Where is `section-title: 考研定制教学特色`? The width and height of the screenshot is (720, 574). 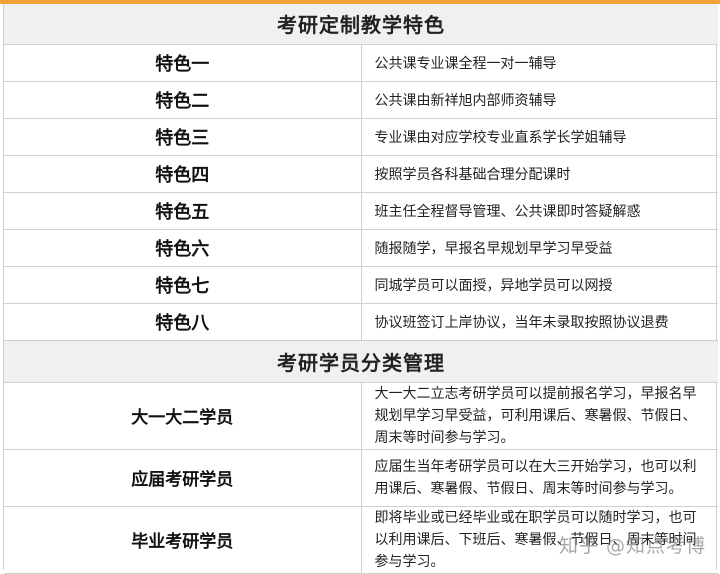 section-title: 考研定制教学特色 is located at coordinates (361, 24).